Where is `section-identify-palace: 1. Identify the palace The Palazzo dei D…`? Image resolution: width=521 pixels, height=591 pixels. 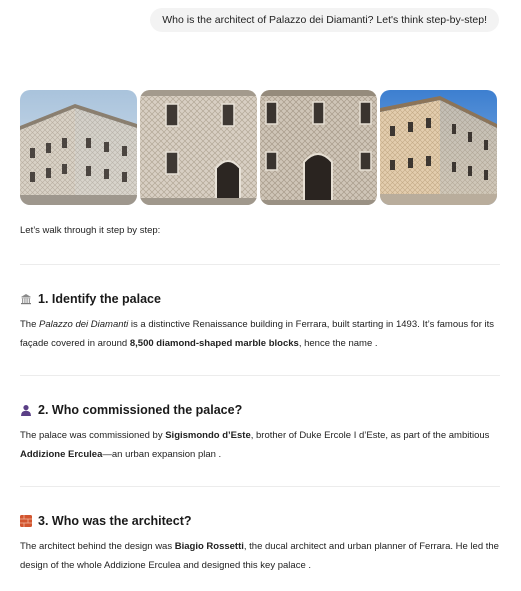
section-identify-palace: 1. Identify the palace The Palazzo dei D… is located at coordinates (261, 322).